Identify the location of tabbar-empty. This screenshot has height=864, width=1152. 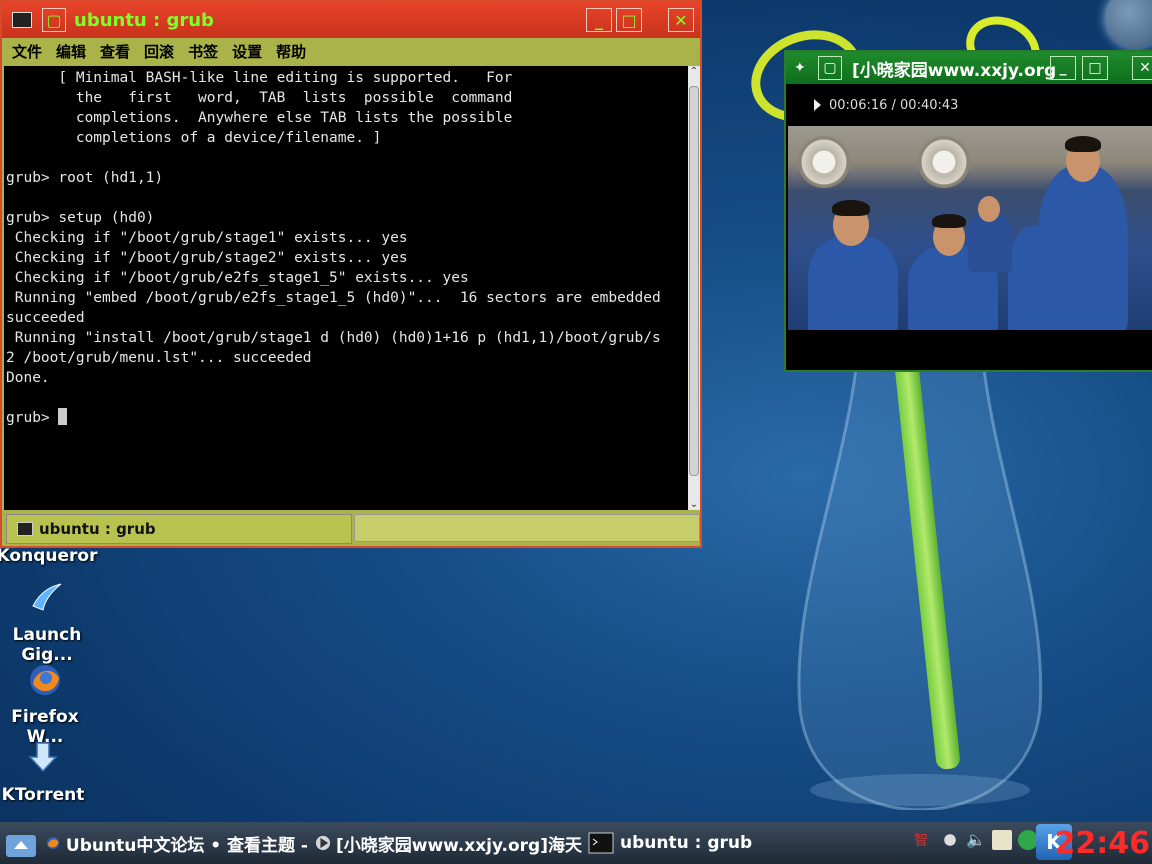
(527, 528).